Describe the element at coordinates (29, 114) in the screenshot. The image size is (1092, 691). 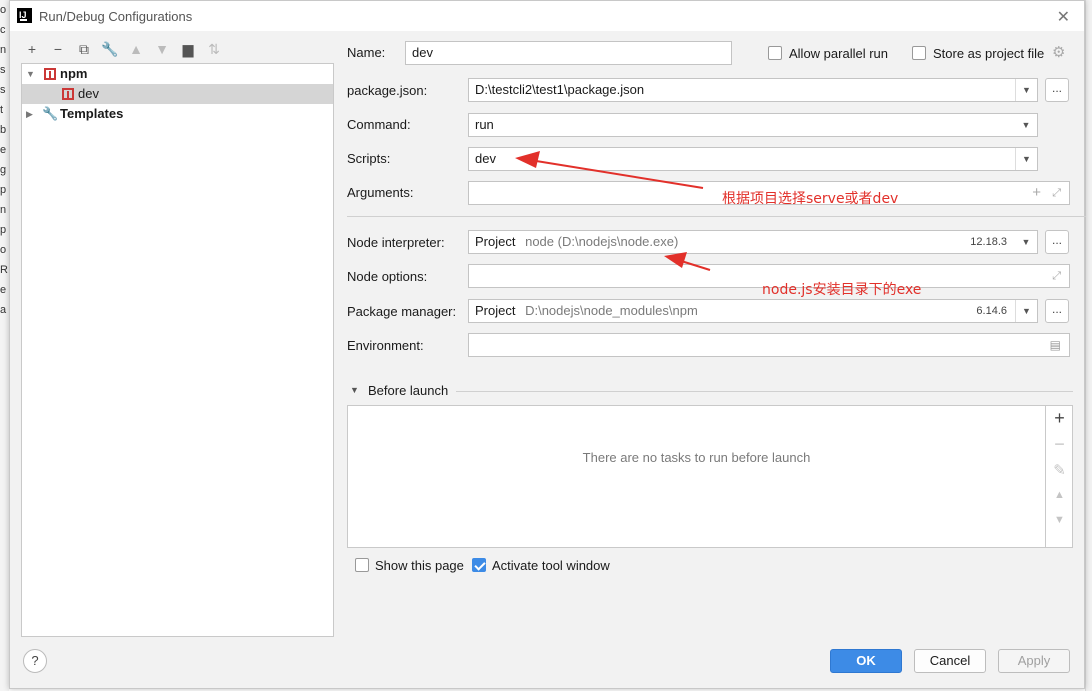
I see `collapse-arrow-icon: ▶` at that location.